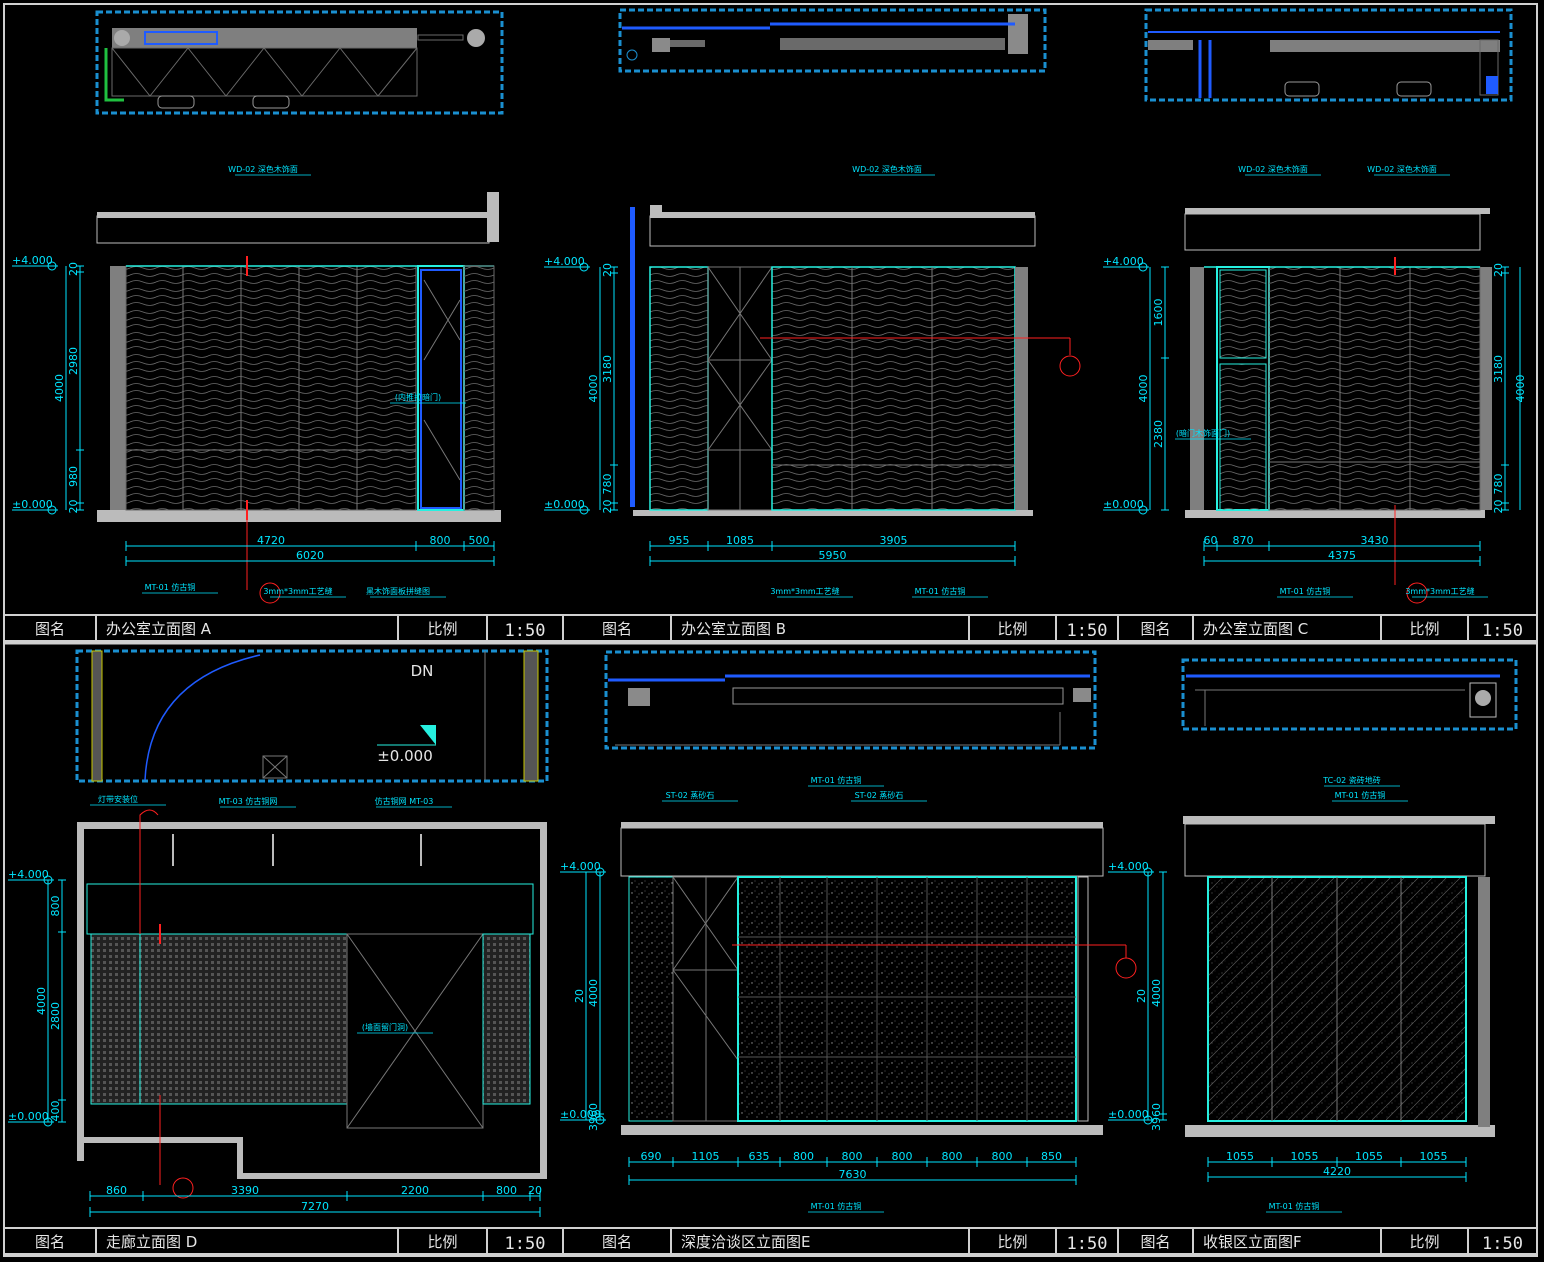  What do you see at coordinates (422, 671) in the screenshot?
I see `plan-d-dn-label: DN` at bounding box center [422, 671].